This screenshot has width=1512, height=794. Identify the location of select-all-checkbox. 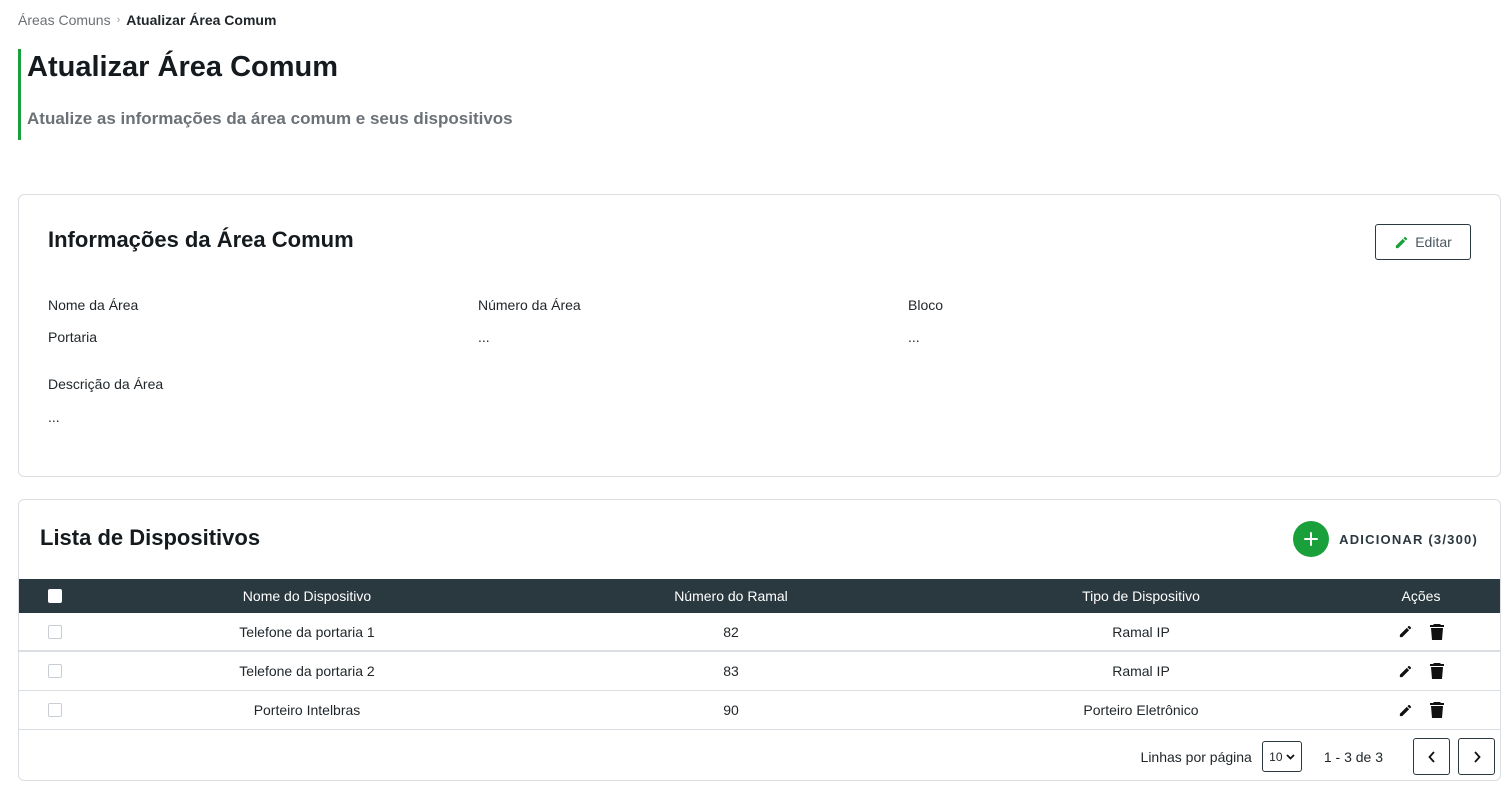
(55, 596).